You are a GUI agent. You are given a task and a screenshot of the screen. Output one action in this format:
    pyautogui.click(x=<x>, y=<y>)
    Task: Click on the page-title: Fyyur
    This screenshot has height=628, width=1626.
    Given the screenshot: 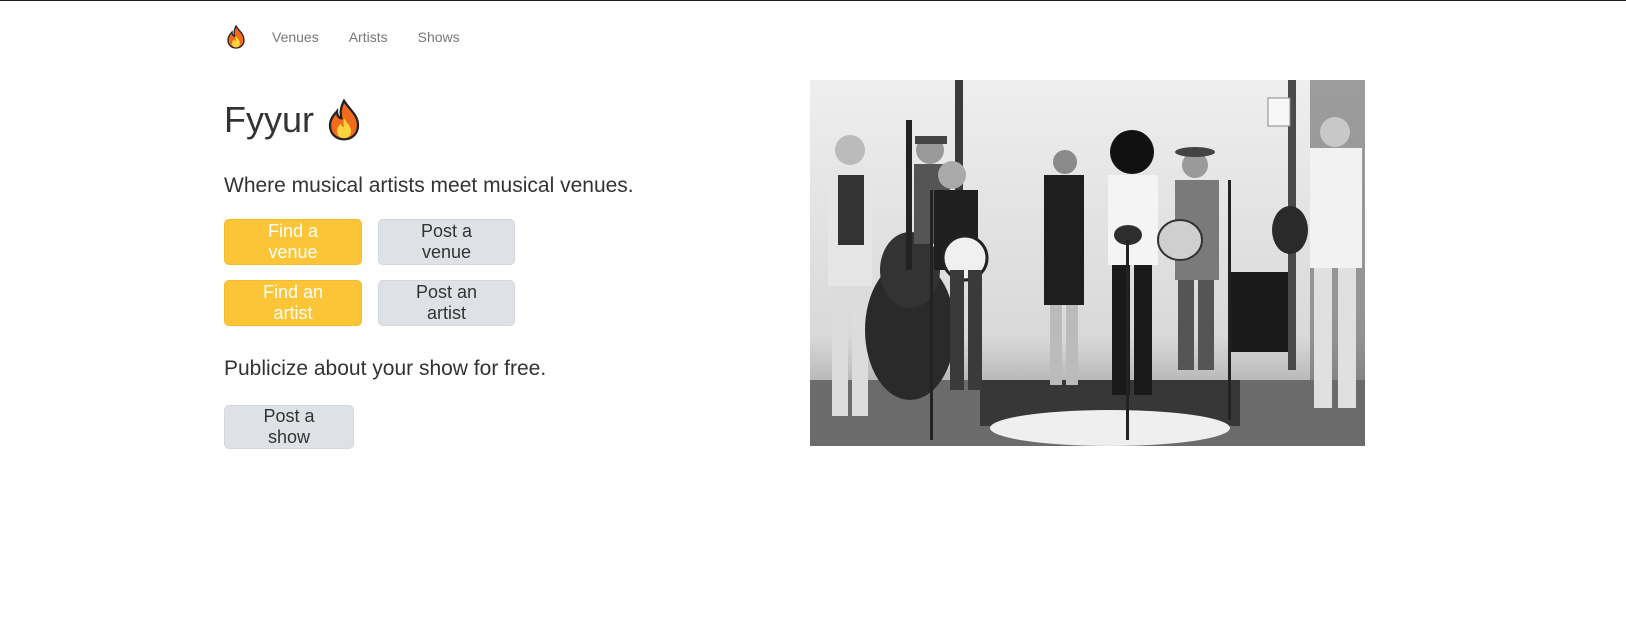 What is the action you would take?
    pyautogui.click(x=269, y=119)
    